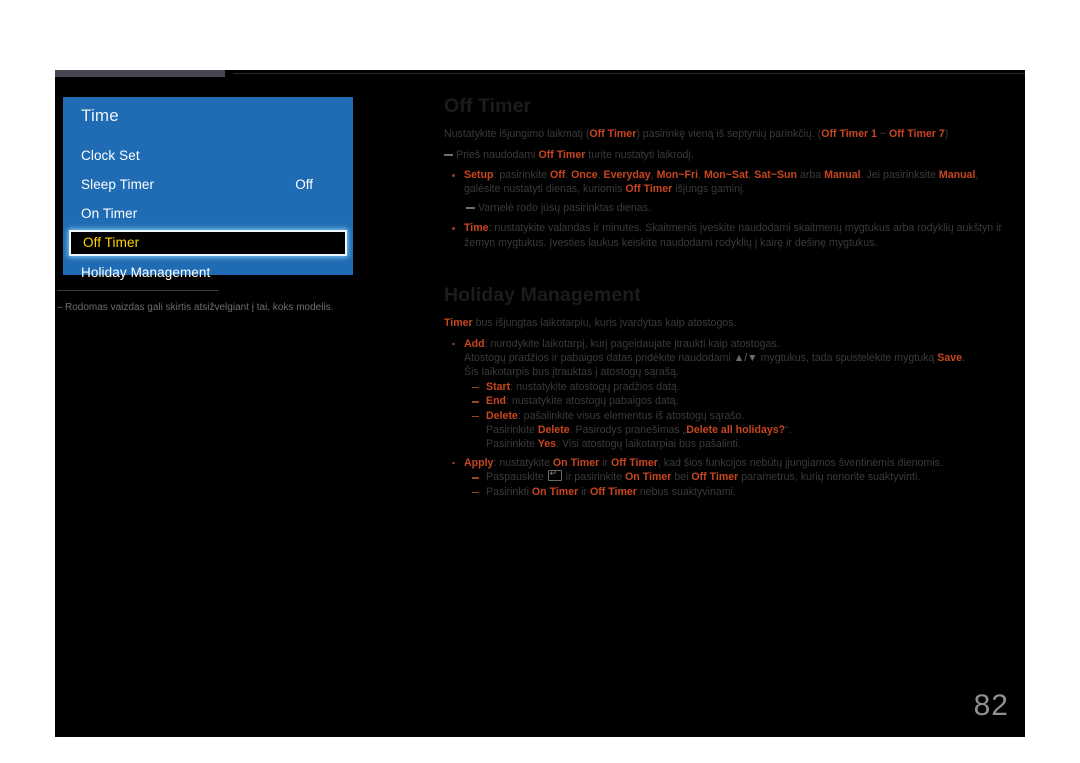  What do you see at coordinates (899, 175) in the screenshot?
I see `text-fragment: . Jei pasirinksite` at bounding box center [899, 175].